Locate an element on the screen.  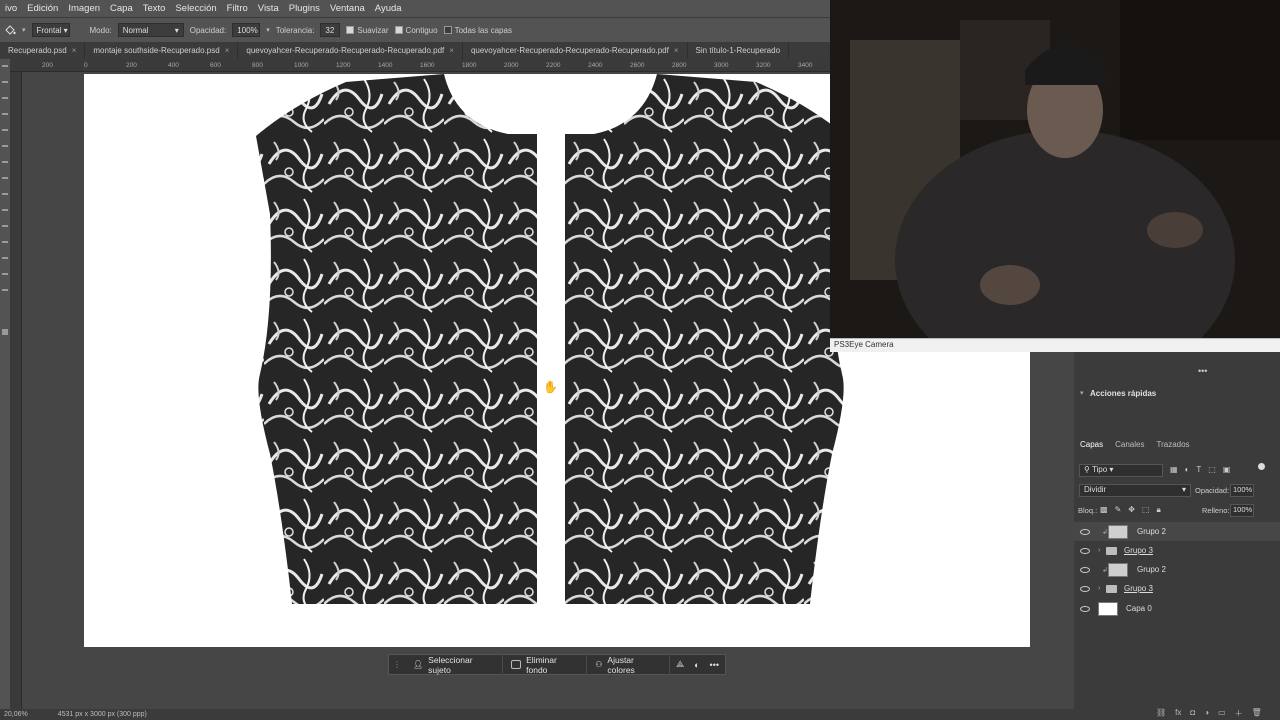
lock-artboard-icon: ⬚ is located at coordinates (1146, 510).